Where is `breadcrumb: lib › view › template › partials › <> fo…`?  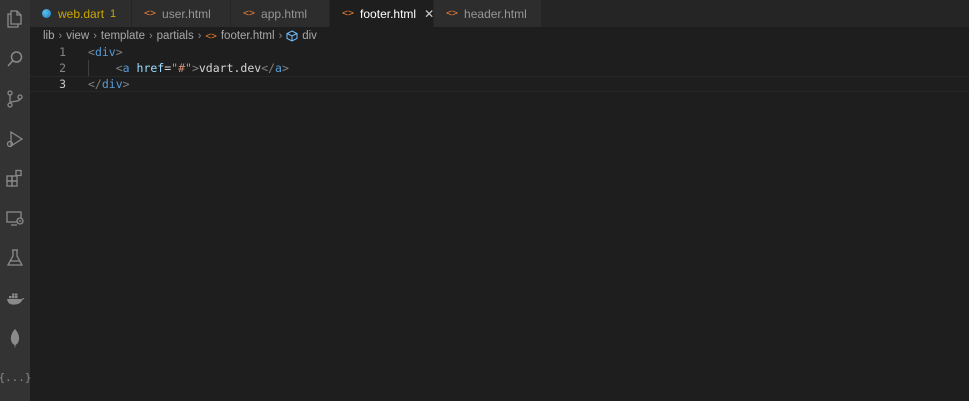
breadcrumb: lib › view › template › partials › <> fo… is located at coordinates (180, 36).